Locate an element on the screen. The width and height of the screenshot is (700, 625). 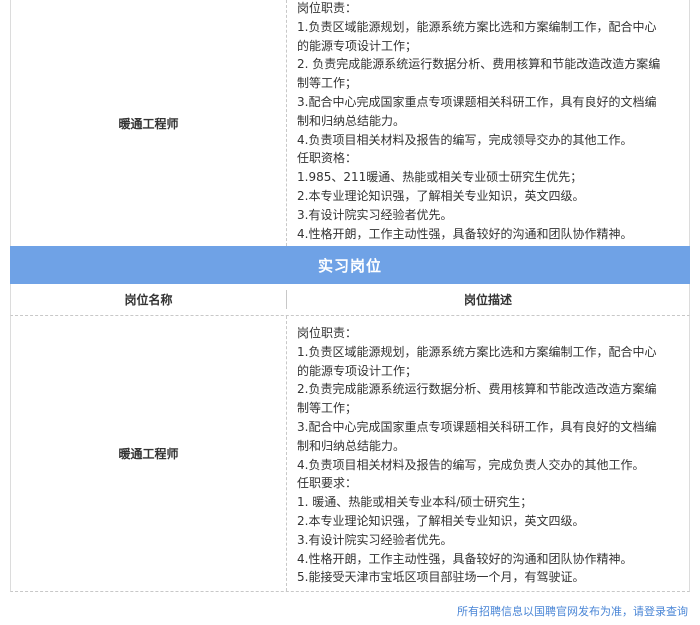
desc-line: 5.能接受天津市宝坻区项目部驻场一个月，有驾驶证。 is located at coordinates (441, 577).